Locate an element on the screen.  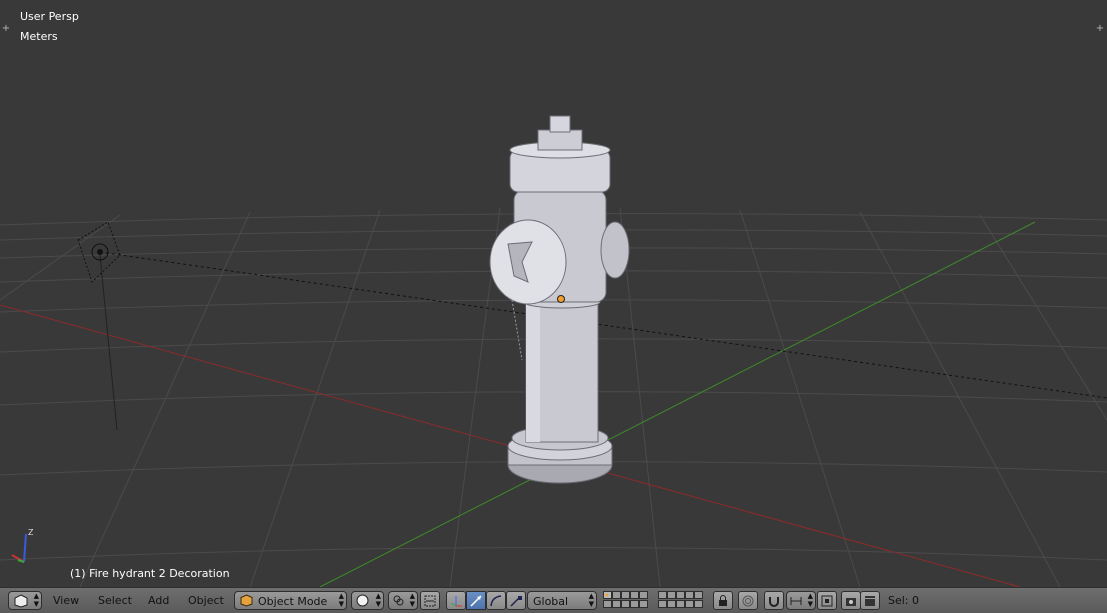
menu-view: View is located at coordinates (66, 600).